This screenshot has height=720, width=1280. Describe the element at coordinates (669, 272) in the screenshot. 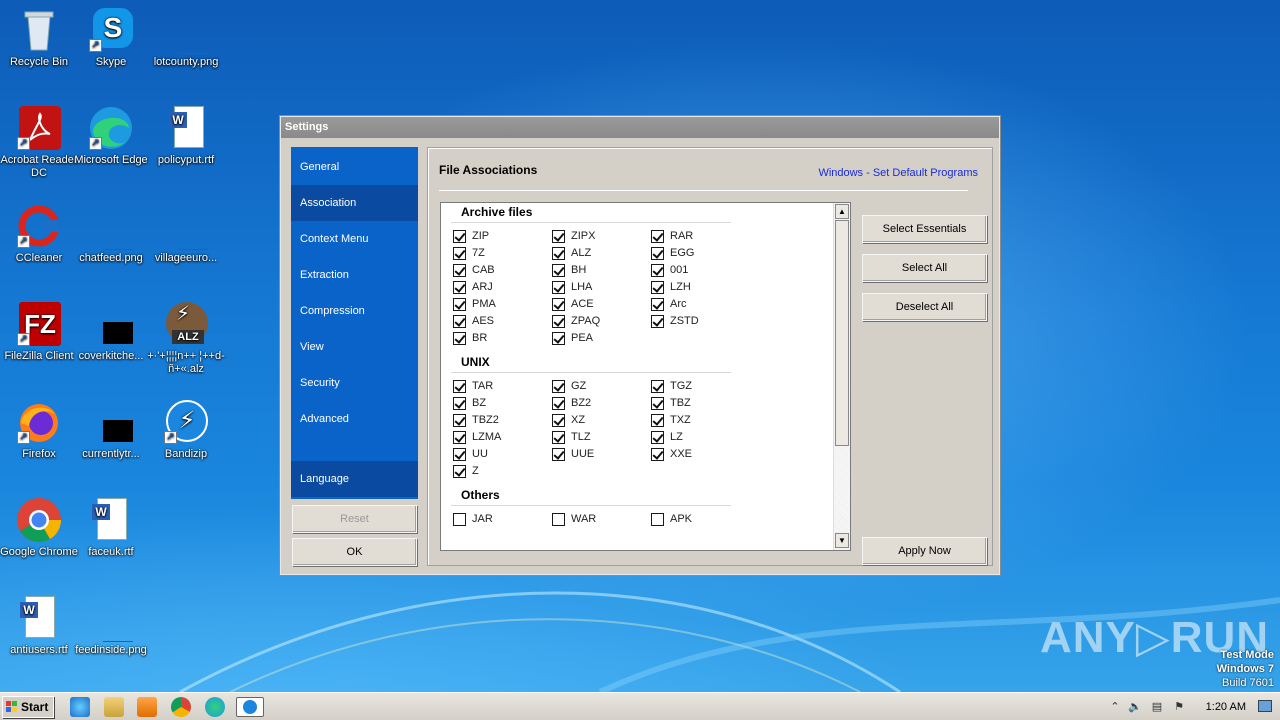

I see `association-checkbox: 001` at that location.